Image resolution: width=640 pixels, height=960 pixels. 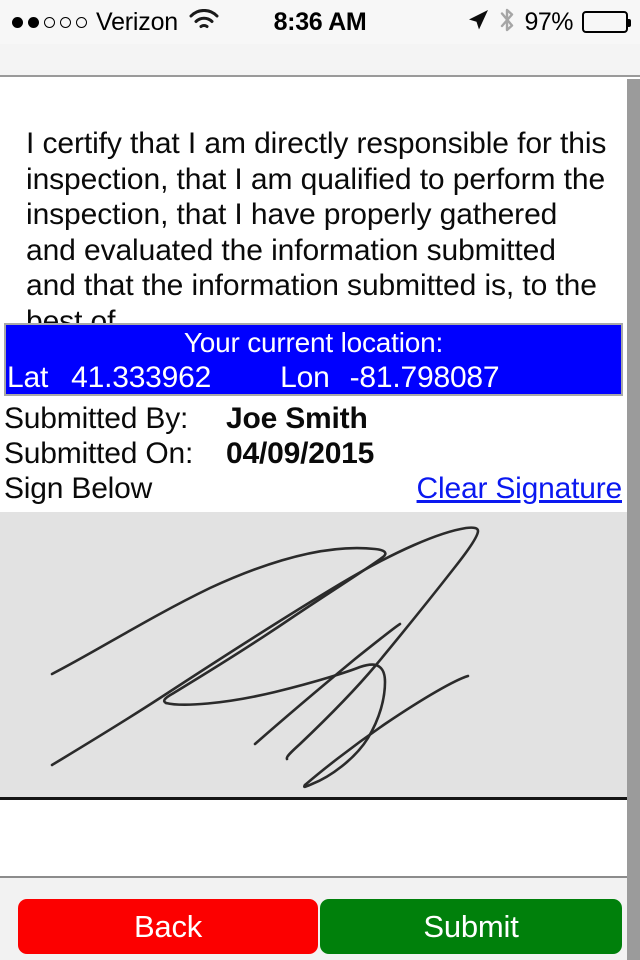 I want to click on latitude-value: 41.333962, so click(x=141, y=377).